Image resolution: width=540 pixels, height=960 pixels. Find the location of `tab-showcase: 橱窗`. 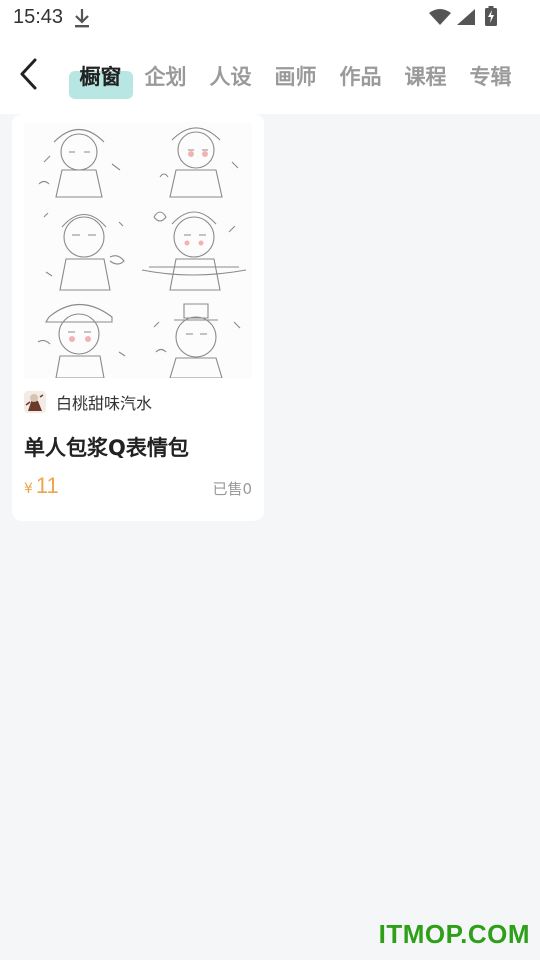

tab-showcase: 橱窗 is located at coordinates (100, 76).